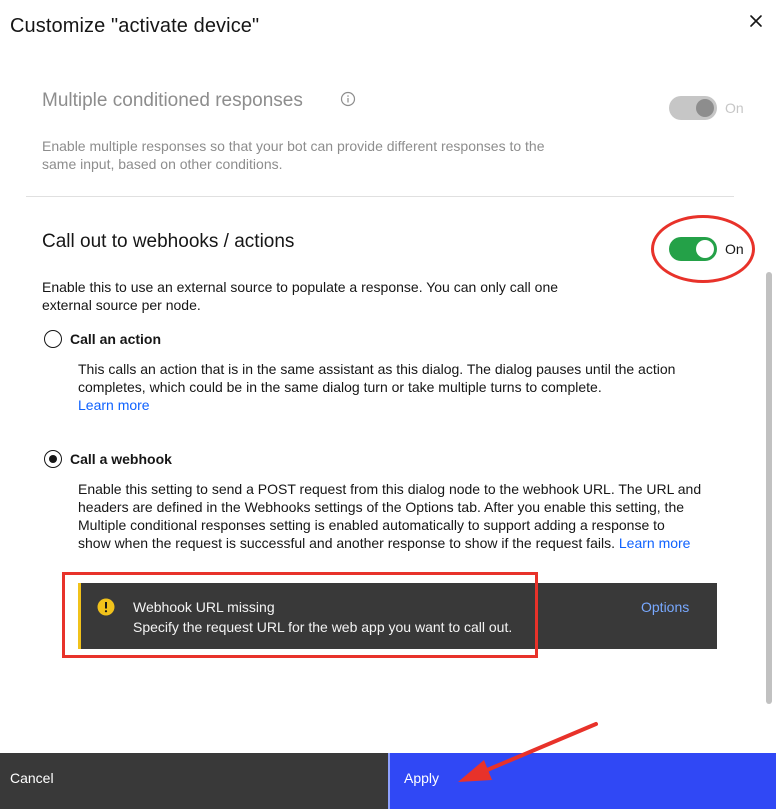 The width and height of the screenshot is (776, 809). Describe the element at coordinates (705, 108) in the screenshot. I see `toggle-knob` at that location.